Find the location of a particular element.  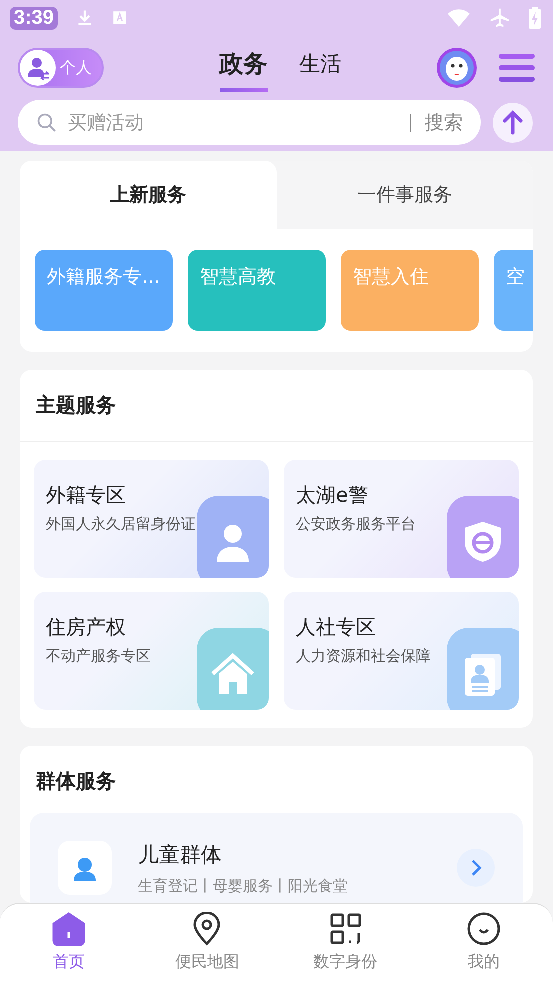

search-icon is located at coordinates (47, 123).